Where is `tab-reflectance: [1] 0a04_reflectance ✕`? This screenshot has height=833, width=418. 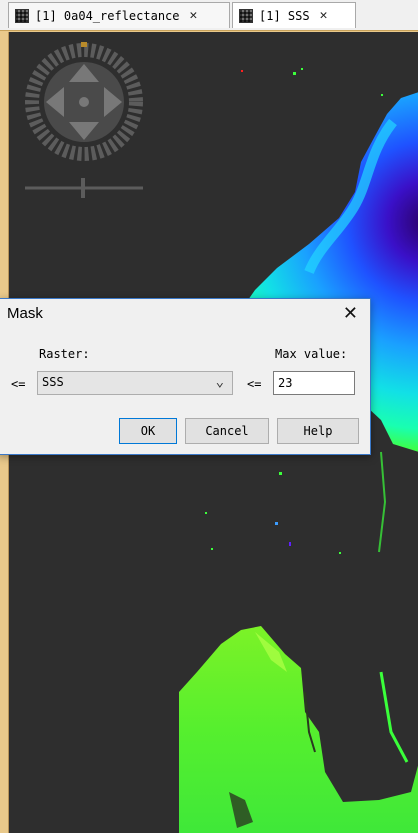 tab-reflectance: [1] 0a04_reflectance ✕ is located at coordinates (119, 15).